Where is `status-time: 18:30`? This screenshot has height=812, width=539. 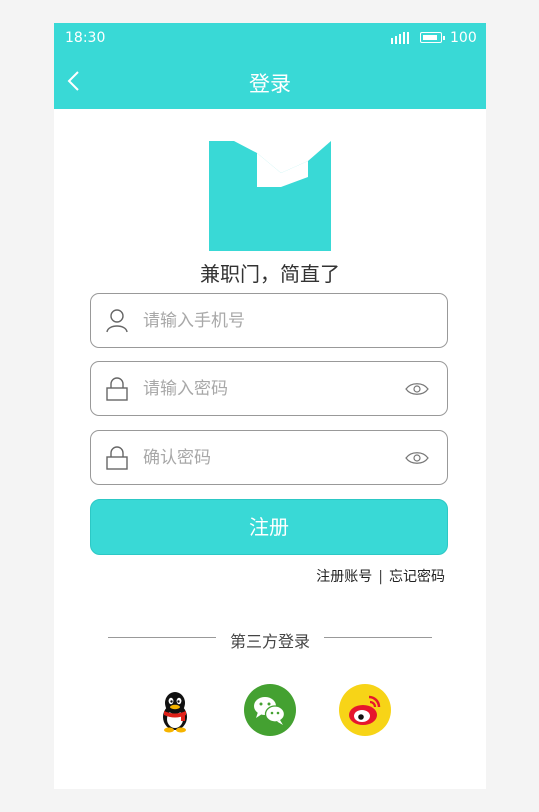
status-time: 18:30 is located at coordinates (85, 38).